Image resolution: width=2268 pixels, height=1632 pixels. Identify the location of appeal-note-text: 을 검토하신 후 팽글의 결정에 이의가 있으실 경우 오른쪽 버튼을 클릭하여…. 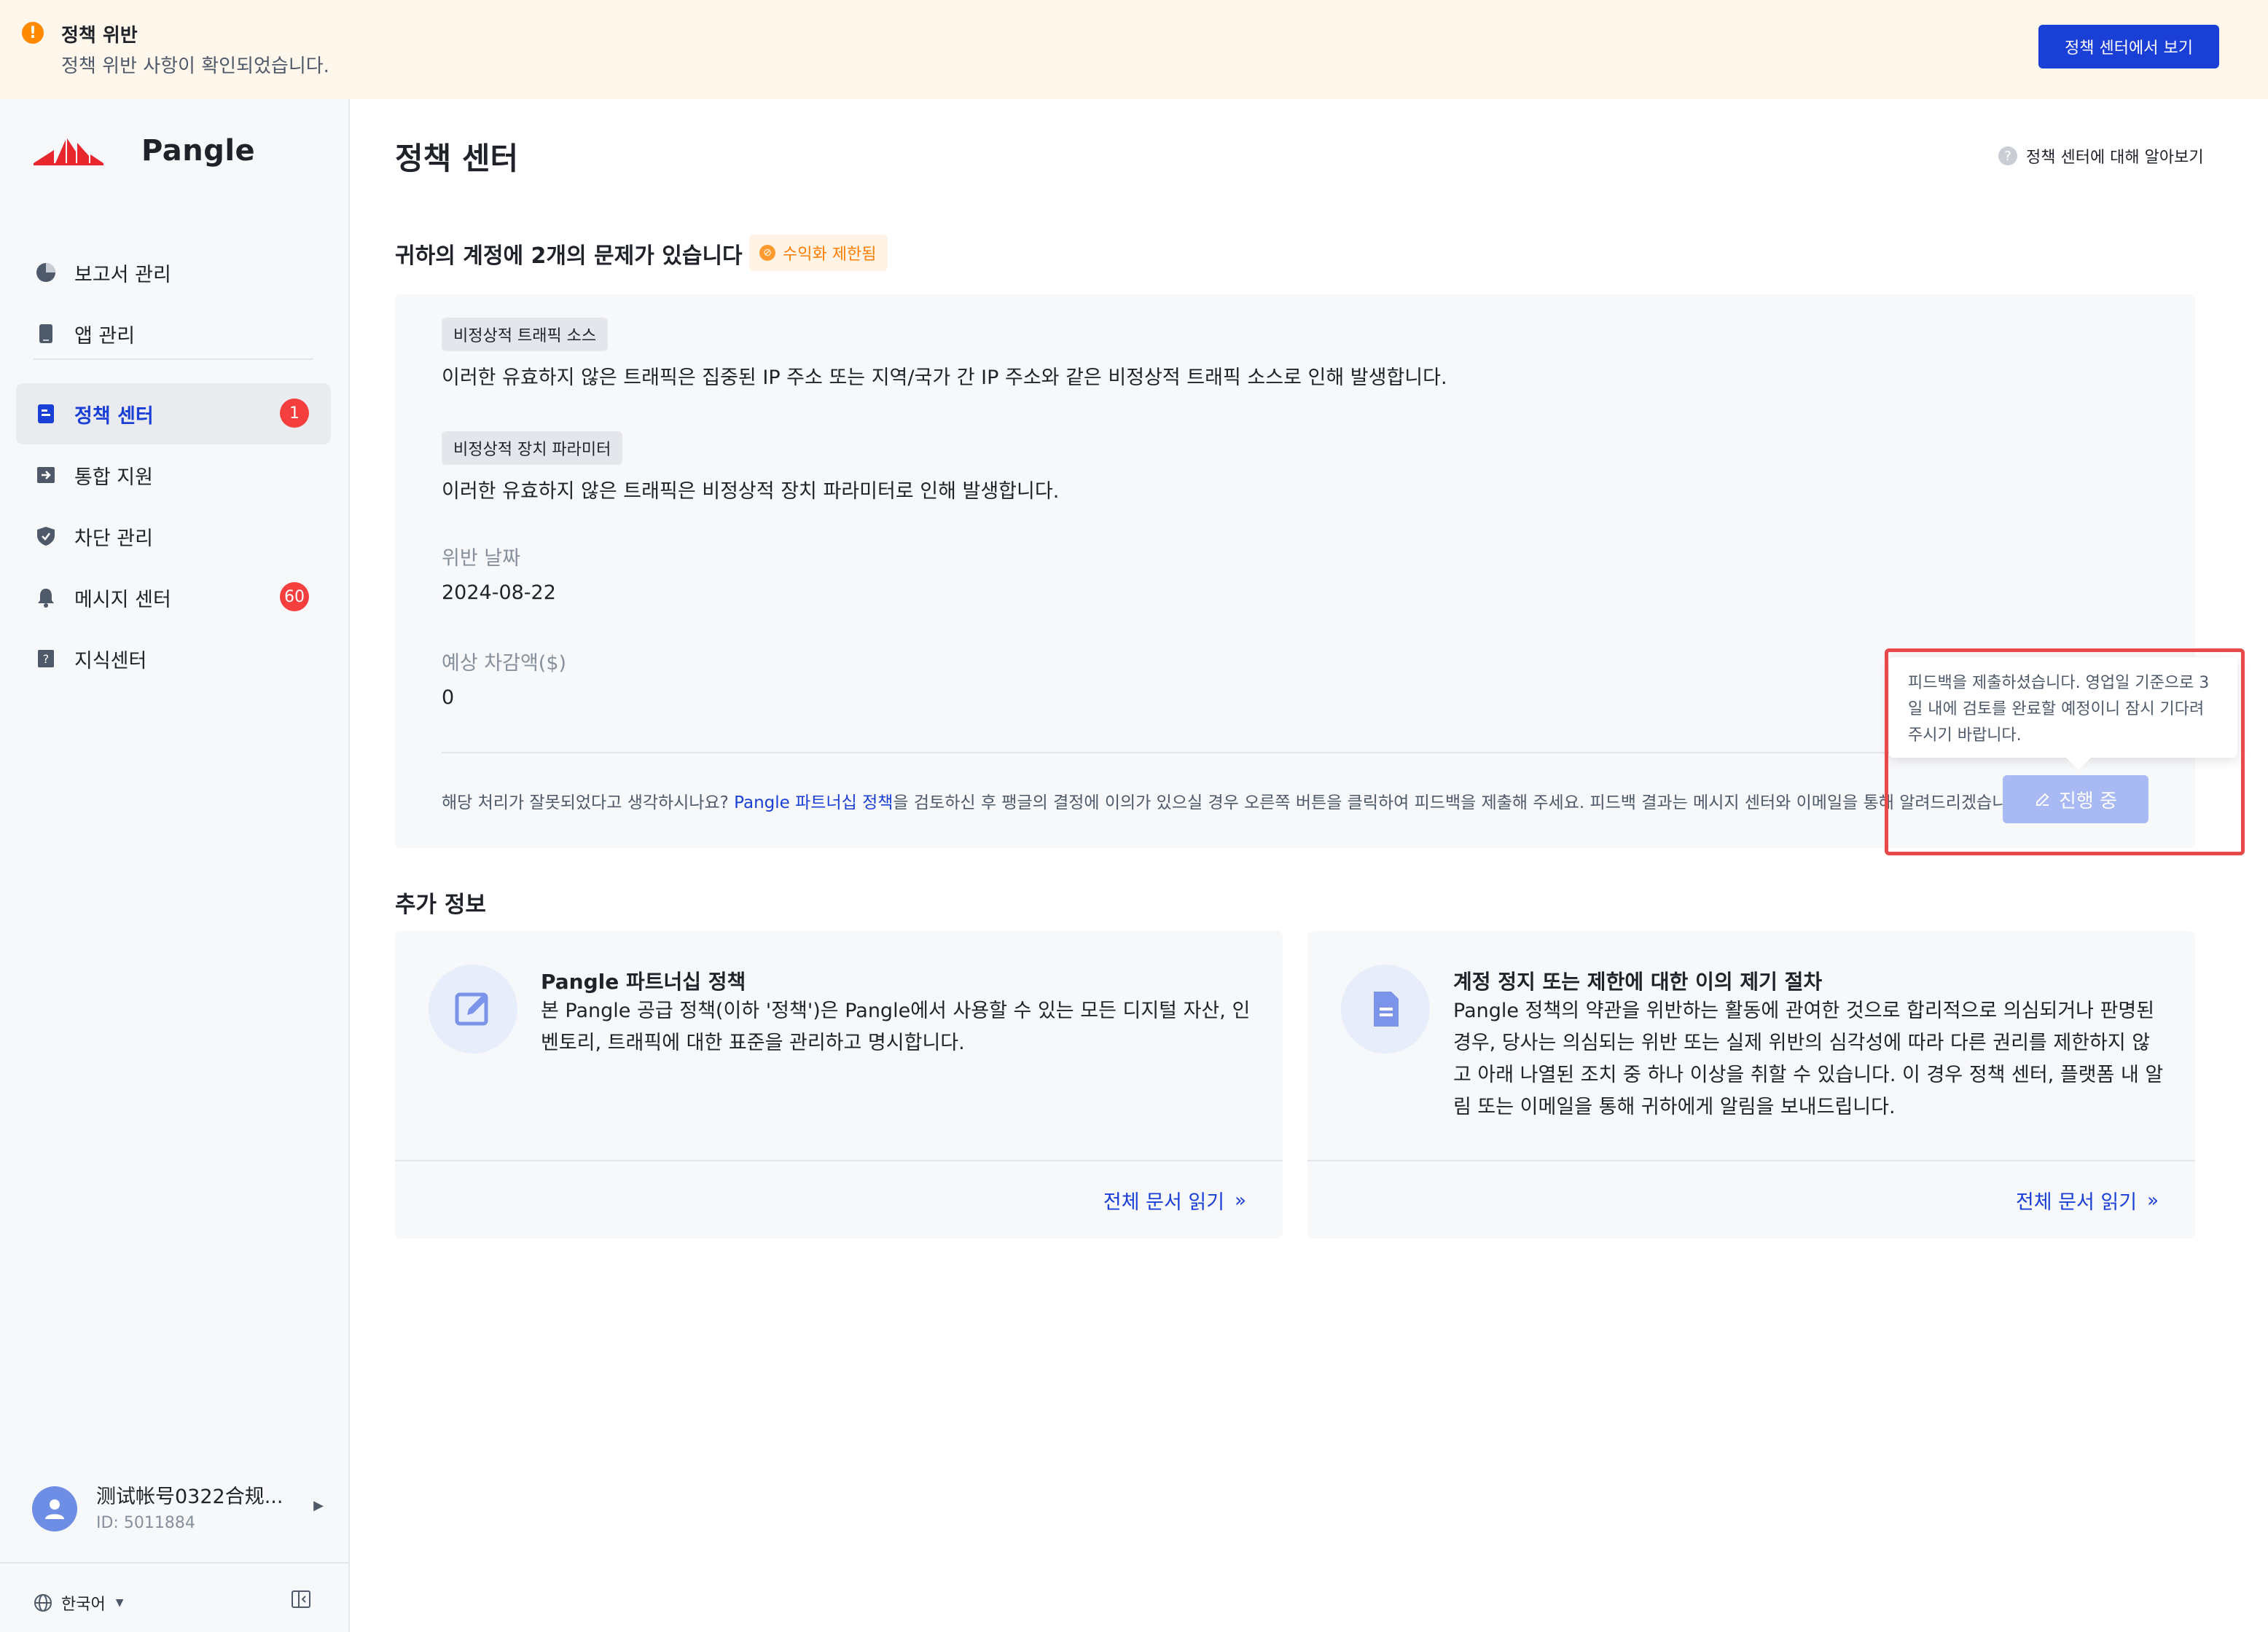
(1461, 802).